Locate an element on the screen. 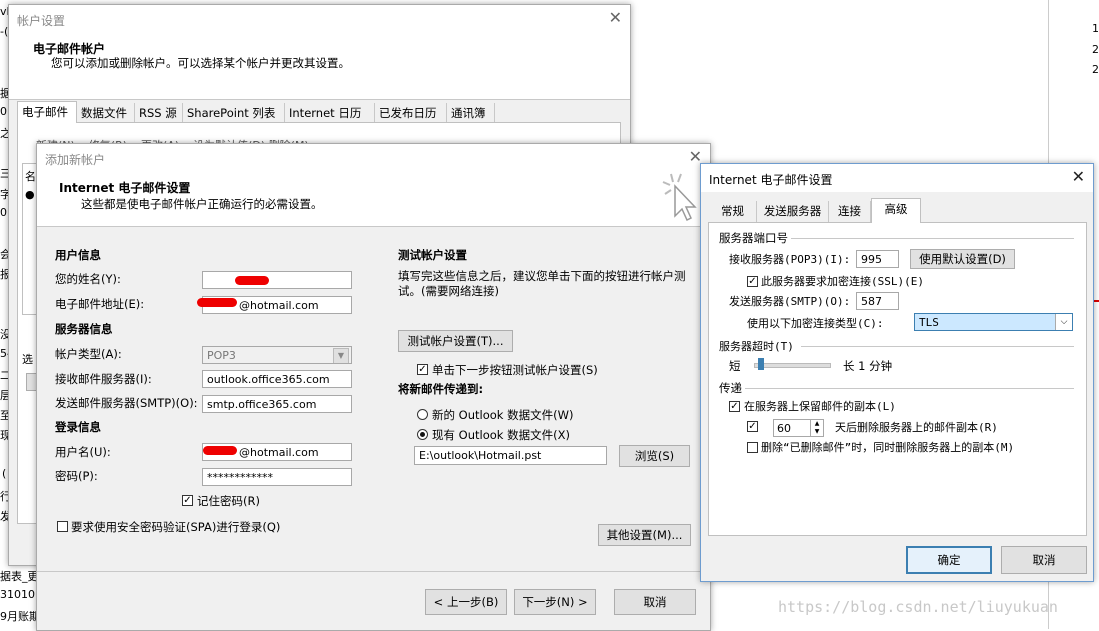  tab-0: 常规 is located at coordinates (733, 211).